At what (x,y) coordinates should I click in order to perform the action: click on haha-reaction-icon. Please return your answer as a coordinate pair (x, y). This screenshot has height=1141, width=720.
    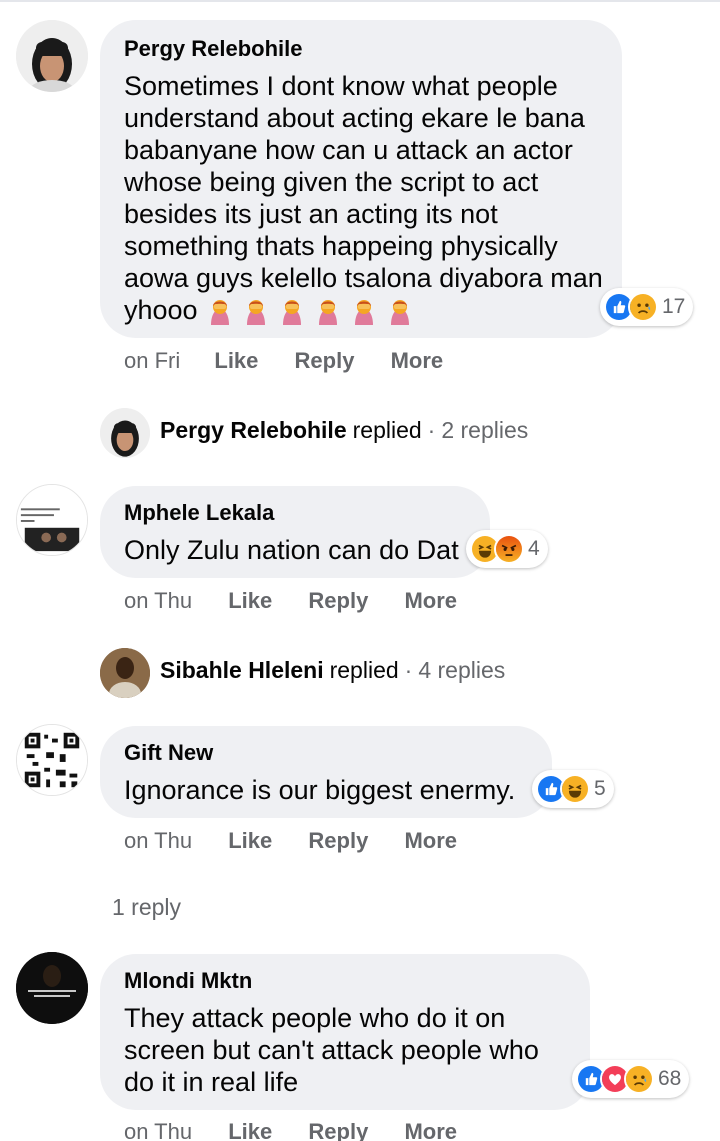
    Looking at the image, I should click on (575, 789).